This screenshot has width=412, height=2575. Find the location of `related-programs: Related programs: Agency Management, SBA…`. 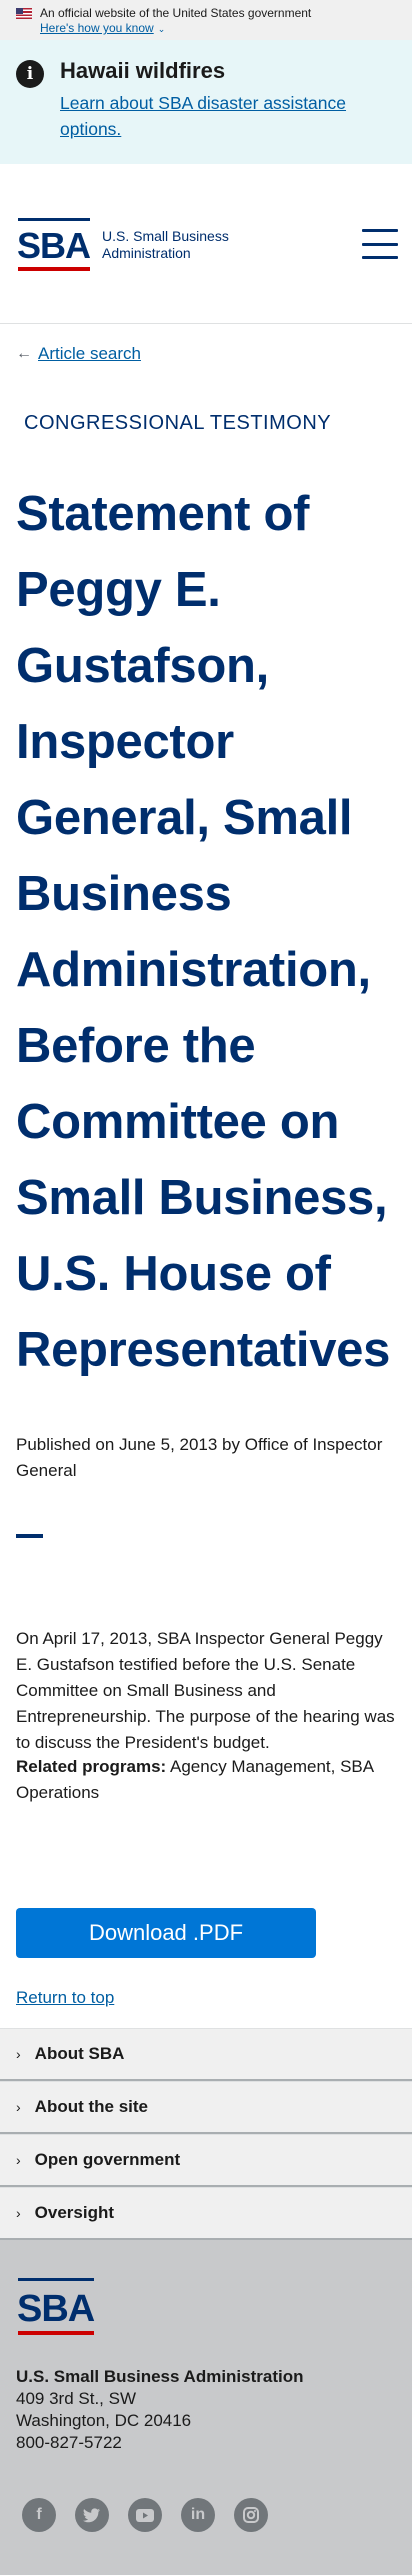

related-programs: Related programs: Agency Management, SBA… is located at coordinates (206, 1780).